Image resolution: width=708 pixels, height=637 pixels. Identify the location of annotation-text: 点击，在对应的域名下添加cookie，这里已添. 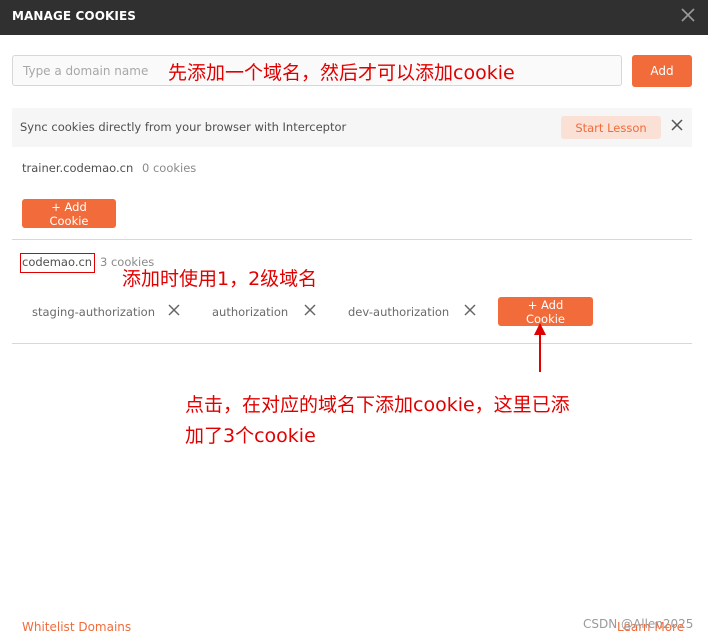
(377, 405).